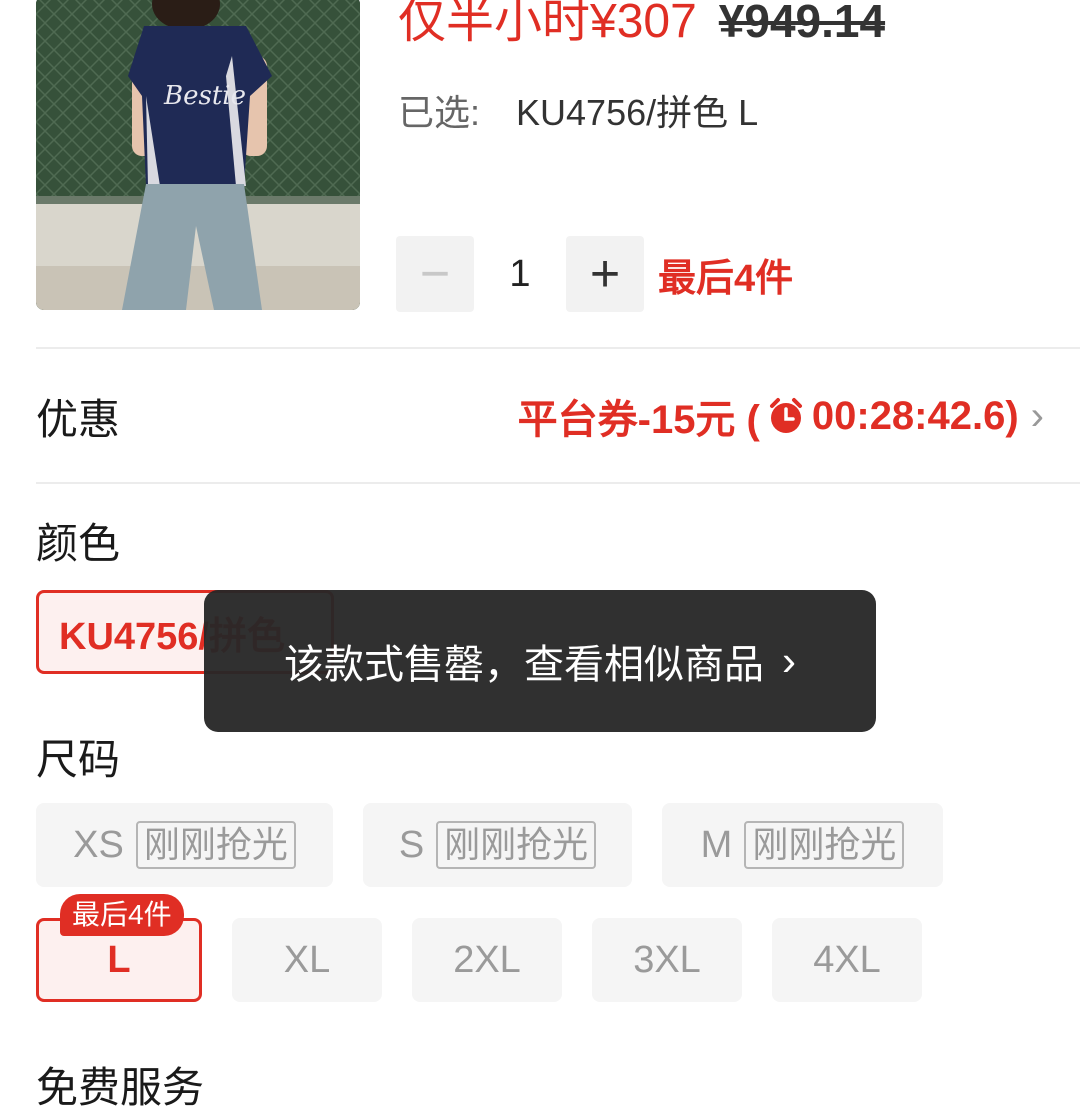  What do you see at coordinates (98, 844) in the screenshot?
I see `size-label: XS` at bounding box center [98, 844].